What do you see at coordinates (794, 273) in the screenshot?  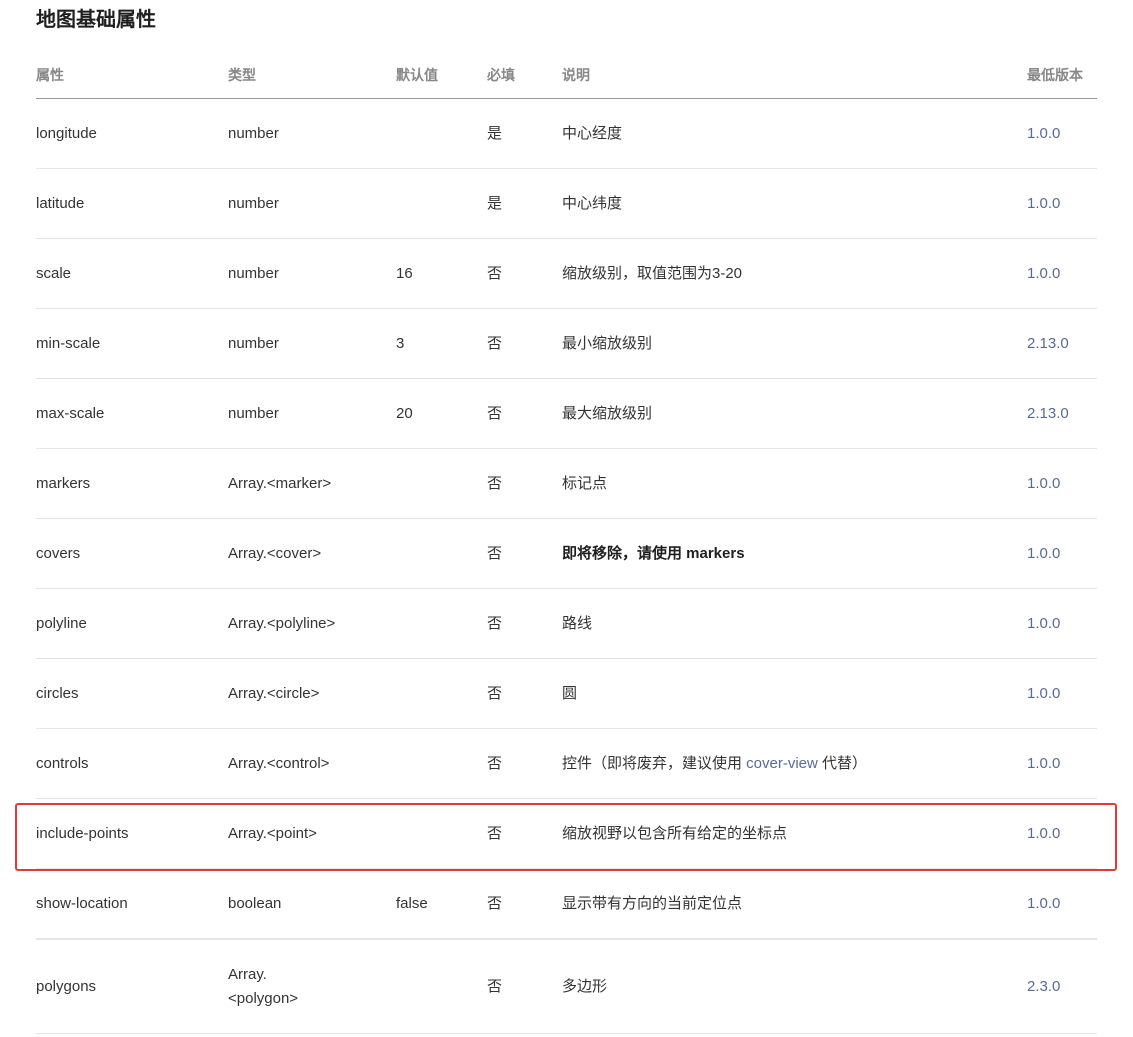 I see `cell-desc: 缩放级别，取值范围为3-20` at bounding box center [794, 273].